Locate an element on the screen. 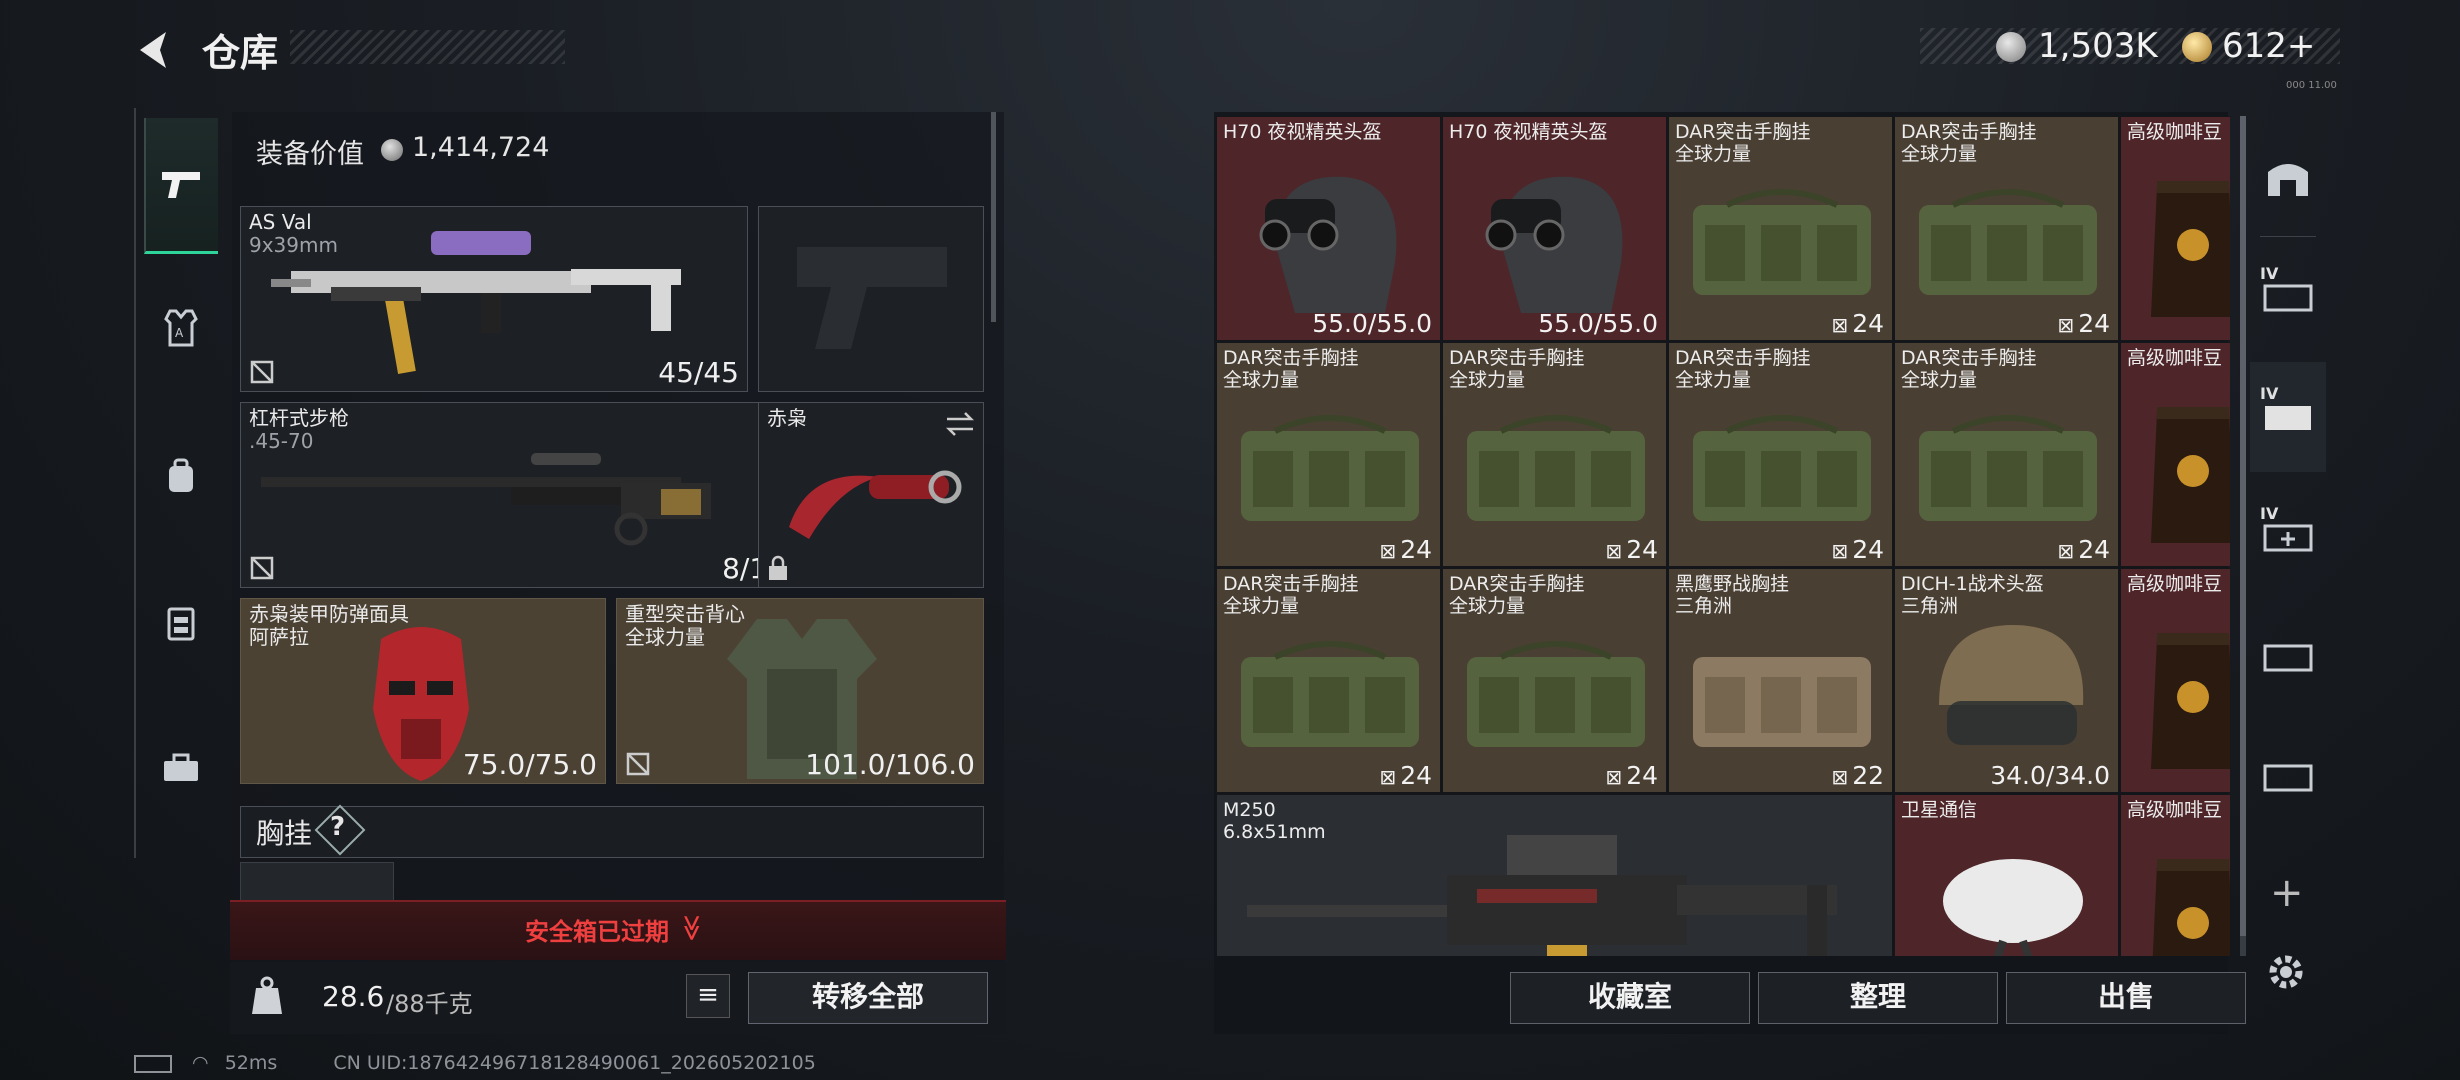 The width and height of the screenshot is (2460, 1080). rig-icon is located at coordinates (181, 624).